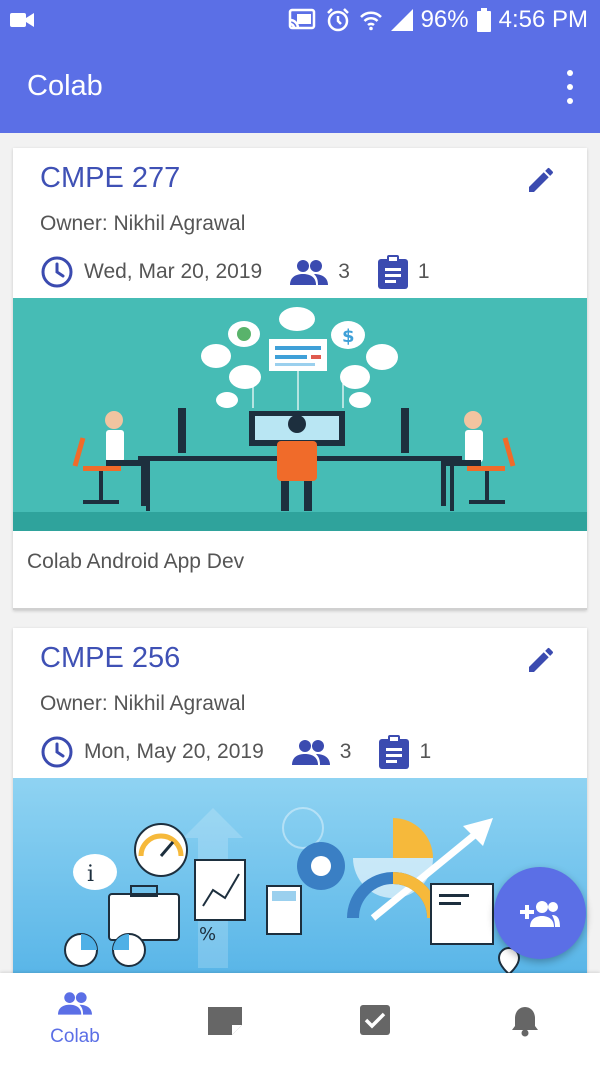 The image size is (600, 1067). I want to click on video-camera-icon, so click(22, 22).